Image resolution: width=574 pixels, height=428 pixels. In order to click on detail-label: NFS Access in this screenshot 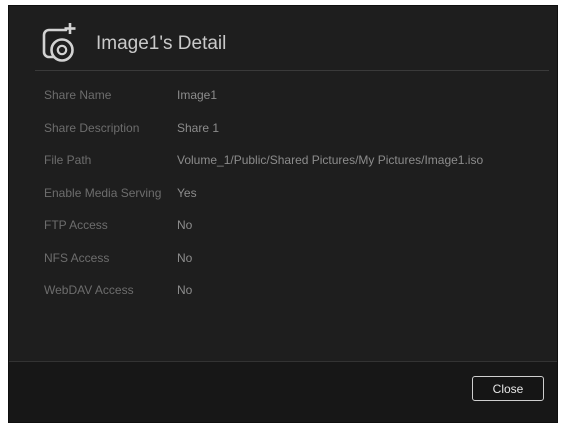, I will do `click(77, 257)`.